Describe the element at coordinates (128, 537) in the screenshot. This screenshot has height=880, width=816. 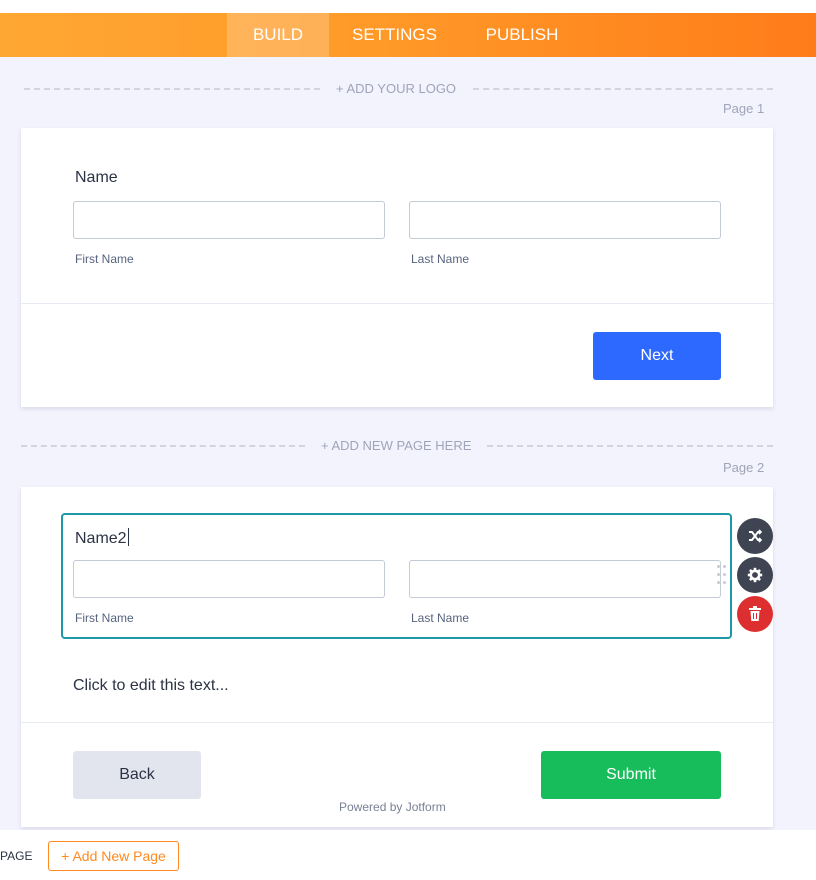
I see `text-caret` at that location.